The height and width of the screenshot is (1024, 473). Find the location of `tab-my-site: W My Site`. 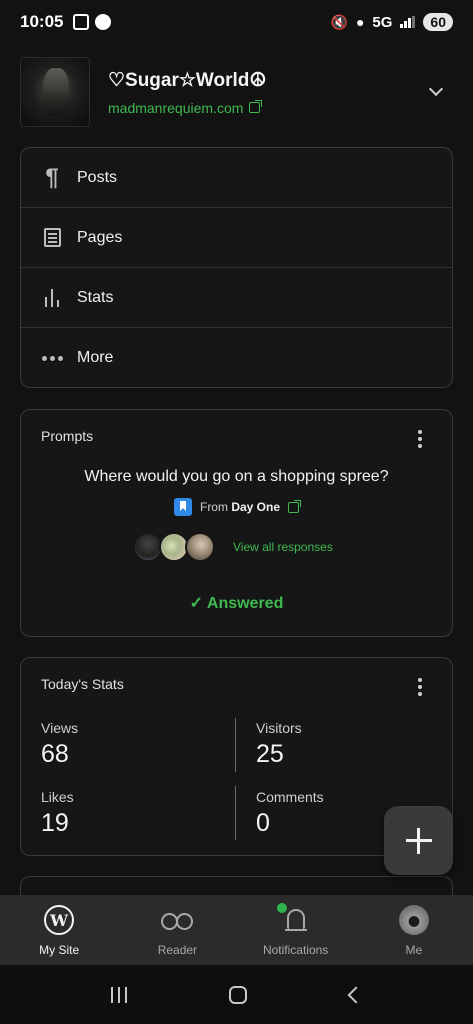

tab-my-site: W My Site is located at coordinates (59, 930).